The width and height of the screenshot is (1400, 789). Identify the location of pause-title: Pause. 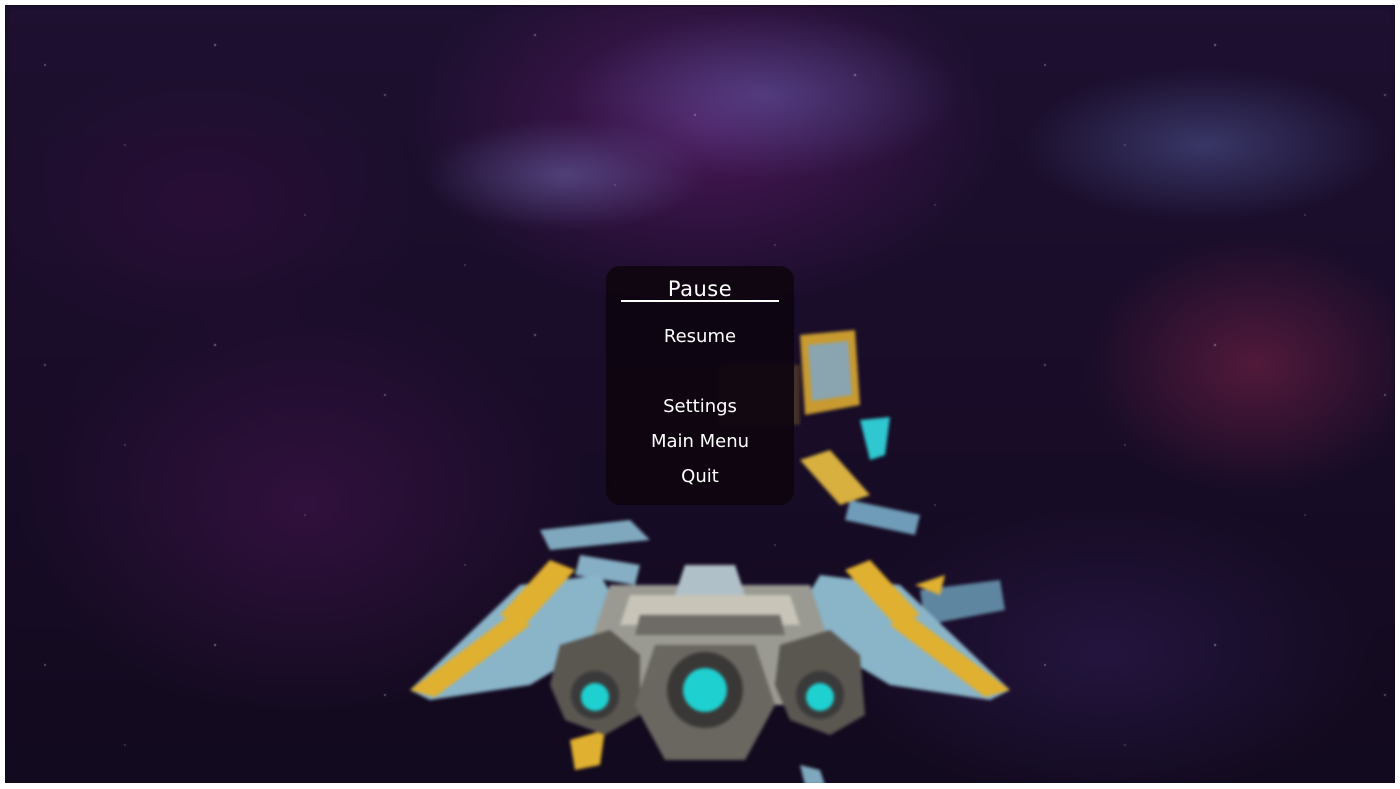
(700, 289).